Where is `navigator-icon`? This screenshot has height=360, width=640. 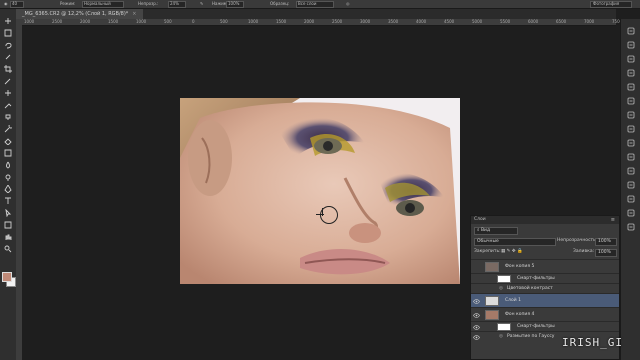
navigator-icon is located at coordinates (631, 59).